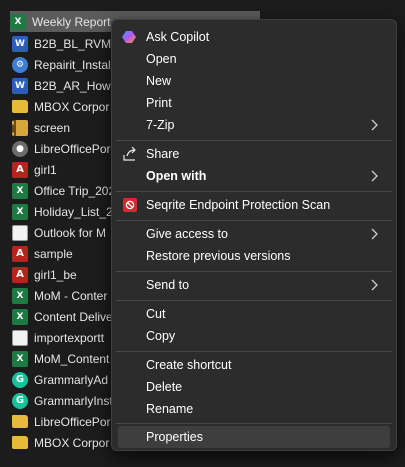 The height and width of the screenshot is (467, 405). Describe the element at coordinates (254, 336) in the screenshot. I see `copy-item: Copy` at that location.